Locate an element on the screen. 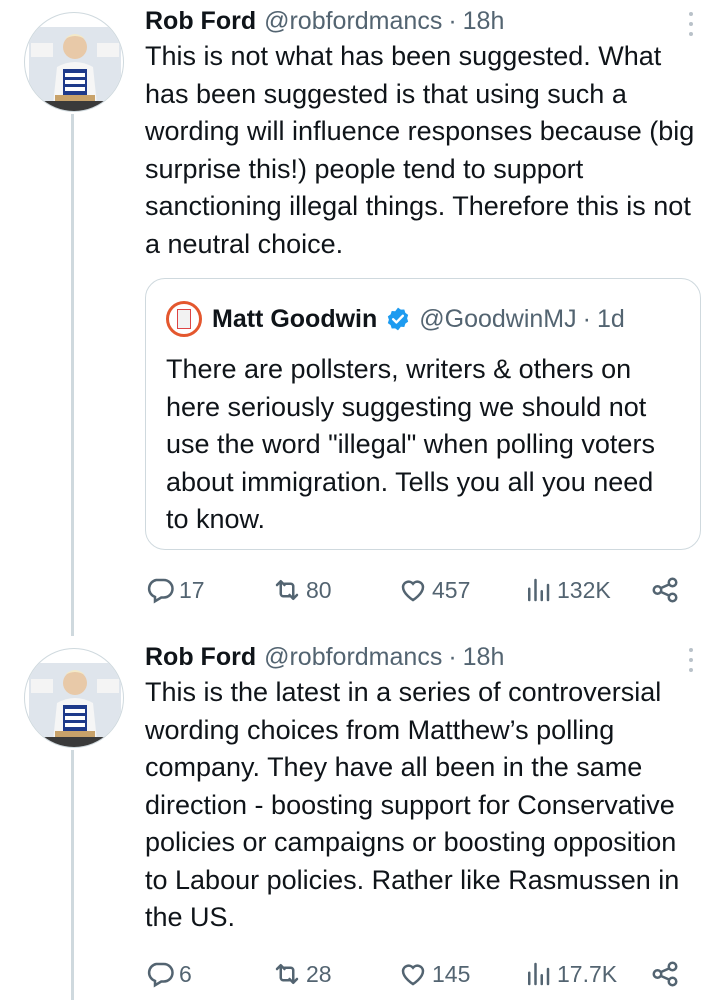 The height and width of the screenshot is (1000, 723). retweet-count: 28 is located at coordinates (319, 973).